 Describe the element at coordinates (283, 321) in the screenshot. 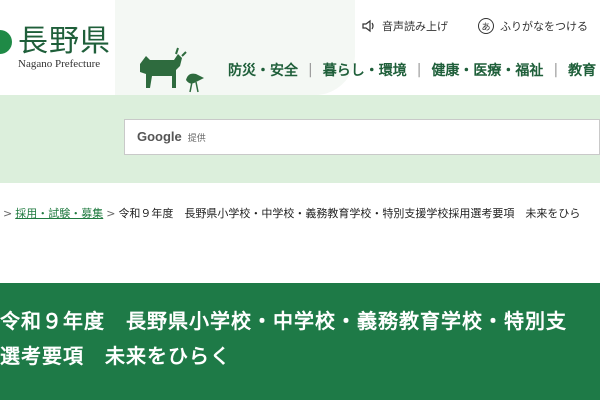

I see `page-title-line-1: 令和９年度 長野県小学校・中学校・義務教育学校・特別支` at that location.